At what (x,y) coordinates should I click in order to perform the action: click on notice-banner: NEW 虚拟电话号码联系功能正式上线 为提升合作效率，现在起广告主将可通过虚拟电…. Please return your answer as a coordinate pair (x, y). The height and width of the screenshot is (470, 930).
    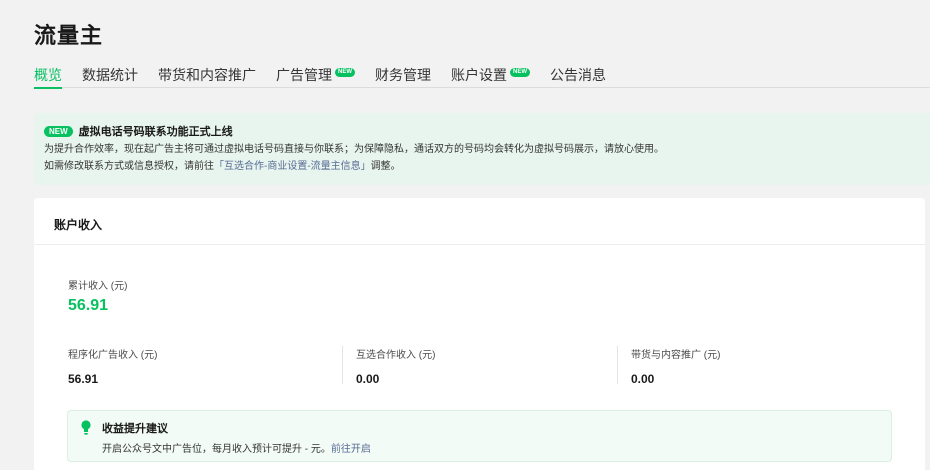
    Looking at the image, I should click on (482, 149).